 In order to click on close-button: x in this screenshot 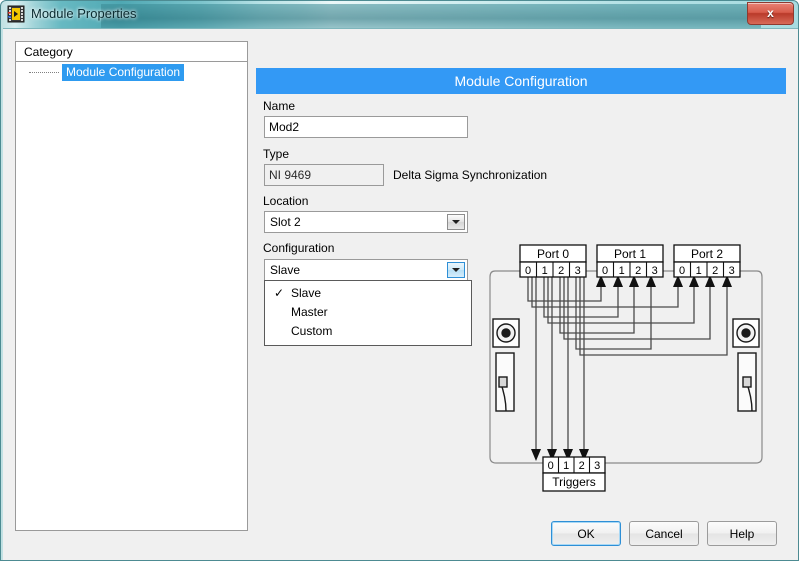, I will do `click(770, 13)`.